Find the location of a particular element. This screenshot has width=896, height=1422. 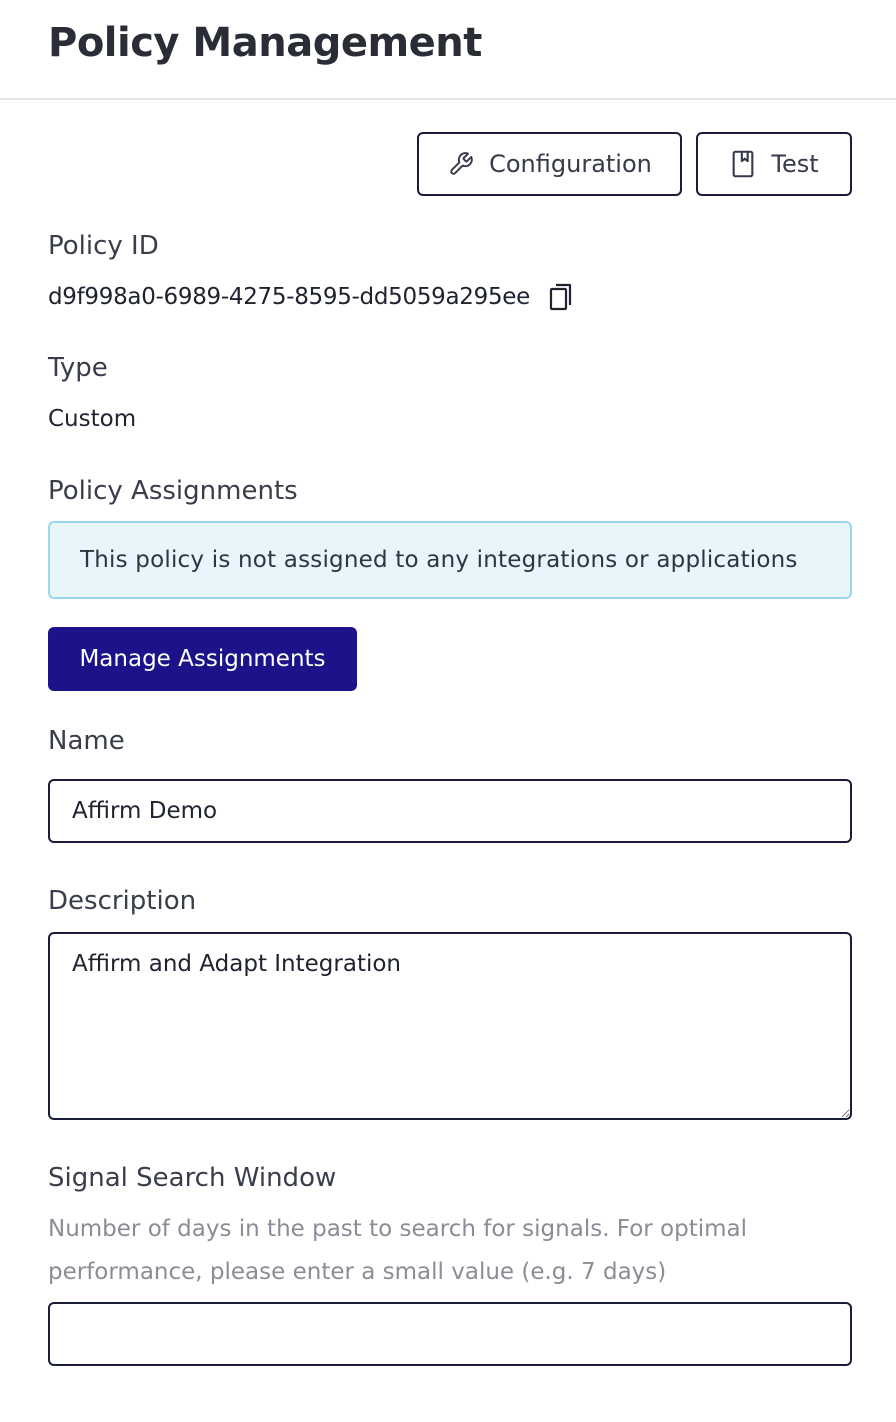

type-value: Custom is located at coordinates (92, 419).